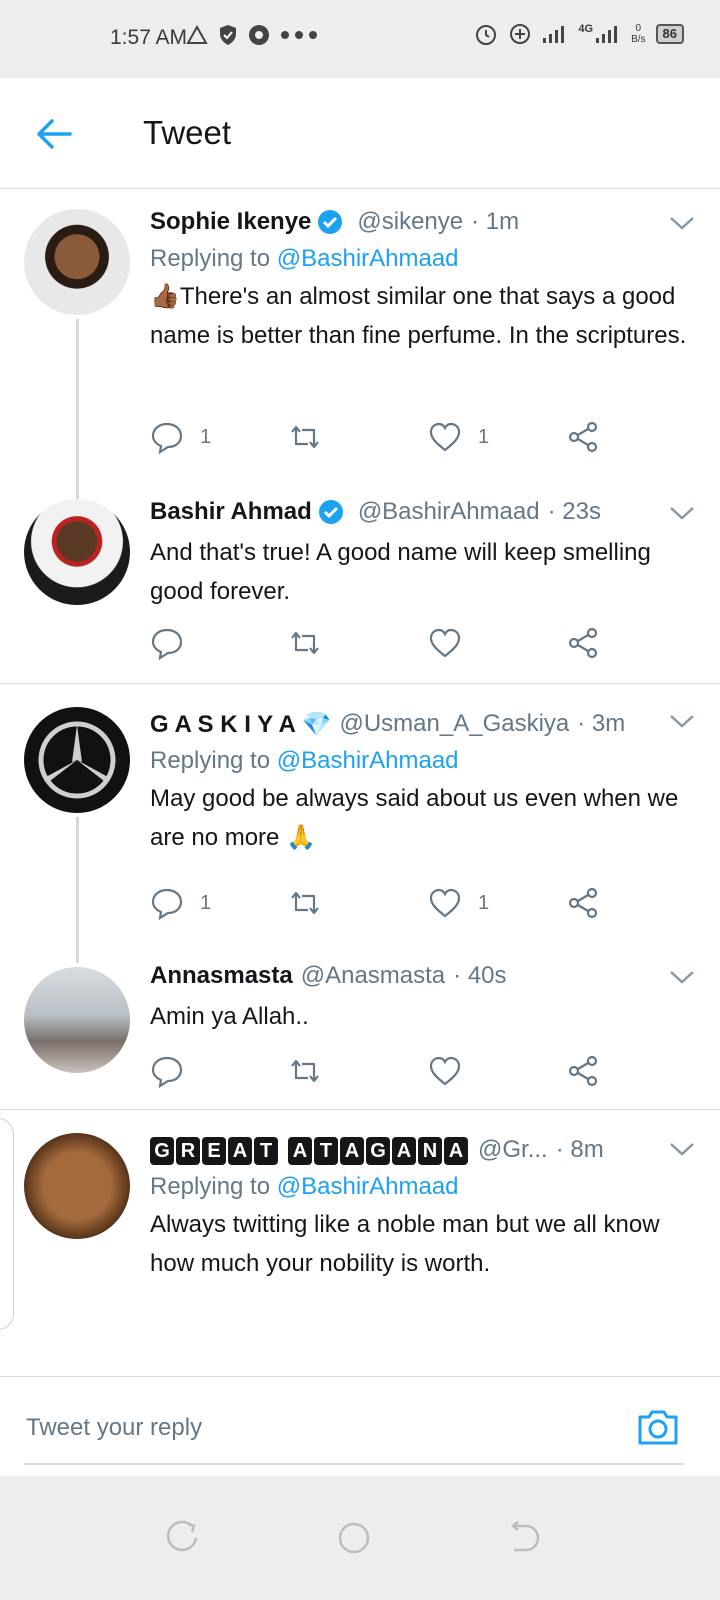  I want to click on tweet-text: Amin ya Allah.., so click(229, 1016).